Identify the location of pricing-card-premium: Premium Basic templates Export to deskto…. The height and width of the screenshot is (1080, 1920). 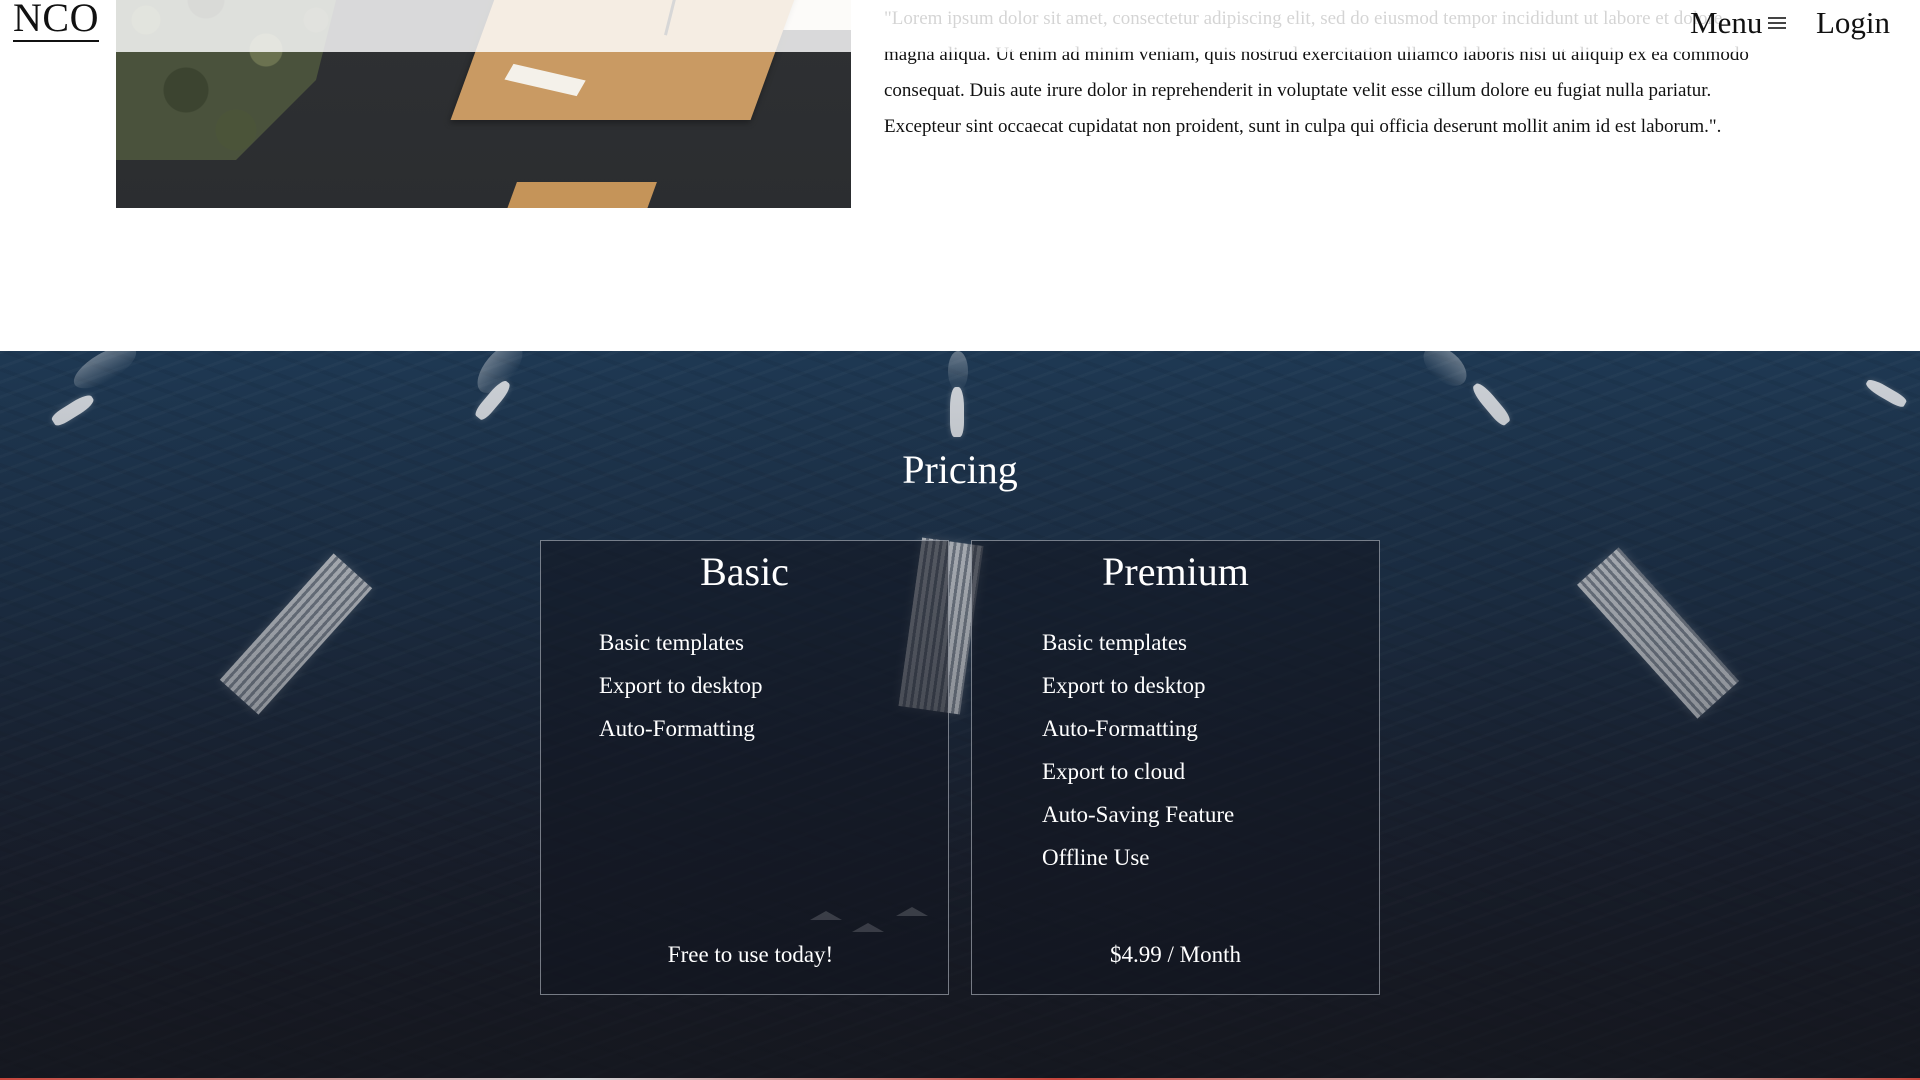
(1175, 767).